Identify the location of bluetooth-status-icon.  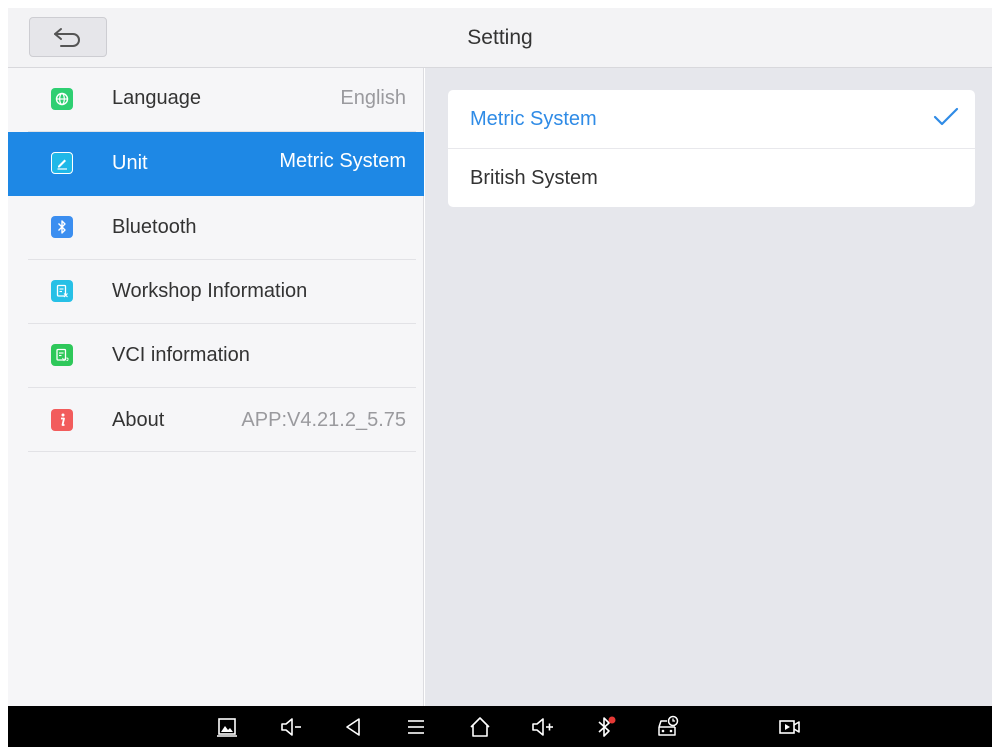
(607, 726).